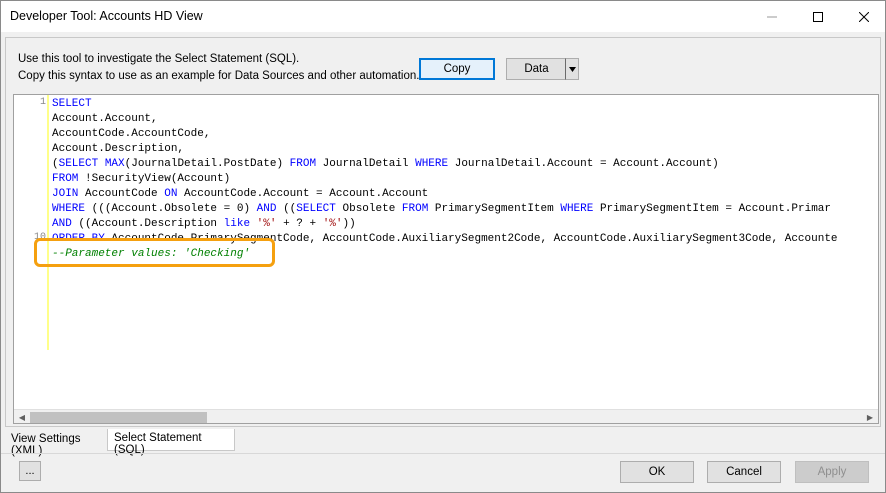 The height and width of the screenshot is (493, 886). Describe the element at coordinates (39, 237) in the screenshot. I see `line-number: 10` at that location.